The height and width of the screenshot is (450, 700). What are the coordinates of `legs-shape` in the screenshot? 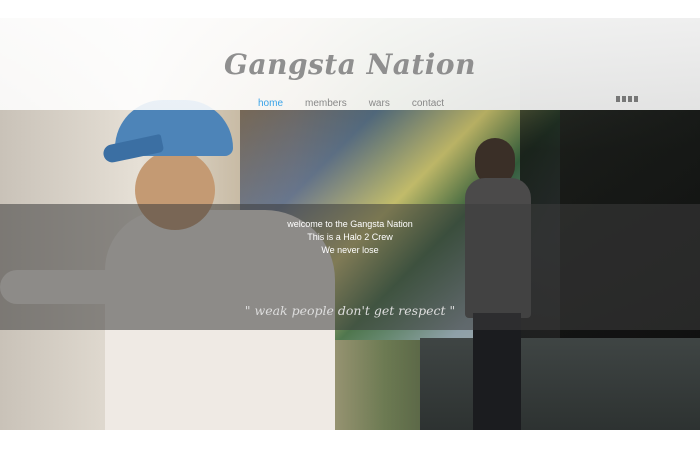 It's located at (497, 371).